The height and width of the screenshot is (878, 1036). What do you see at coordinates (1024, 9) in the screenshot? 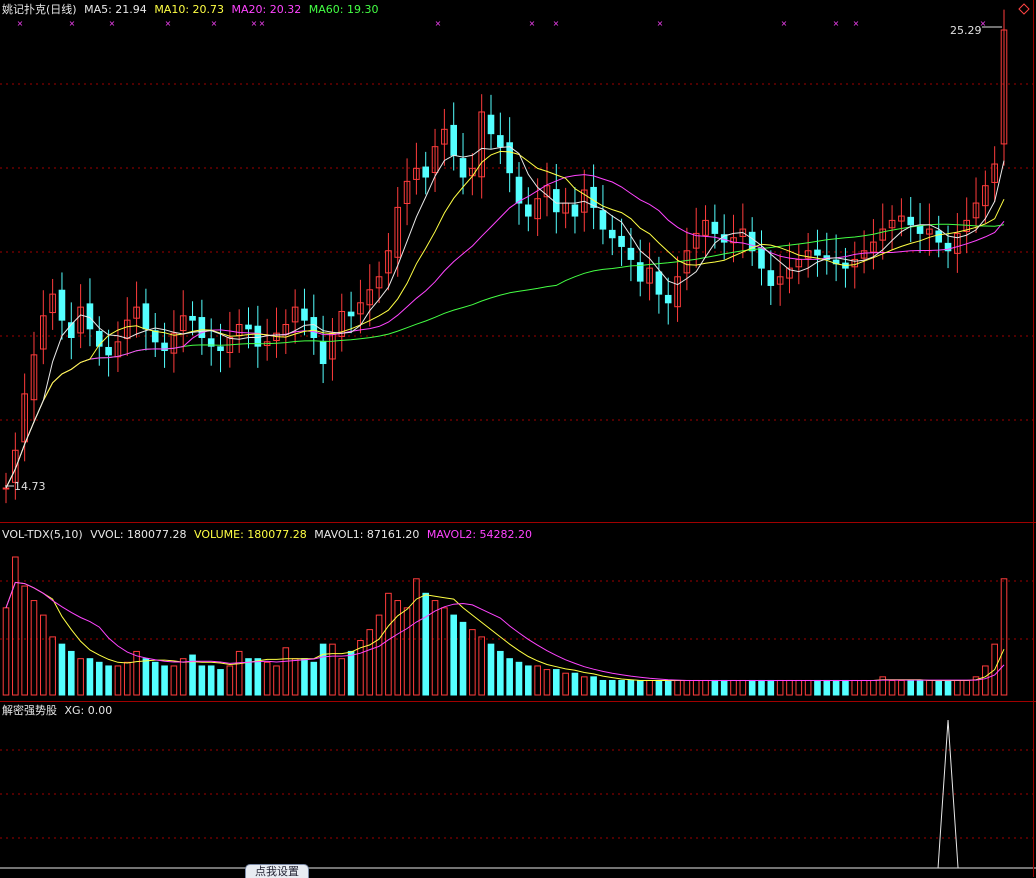
I see `diamond-icon` at bounding box center [1024, 9].